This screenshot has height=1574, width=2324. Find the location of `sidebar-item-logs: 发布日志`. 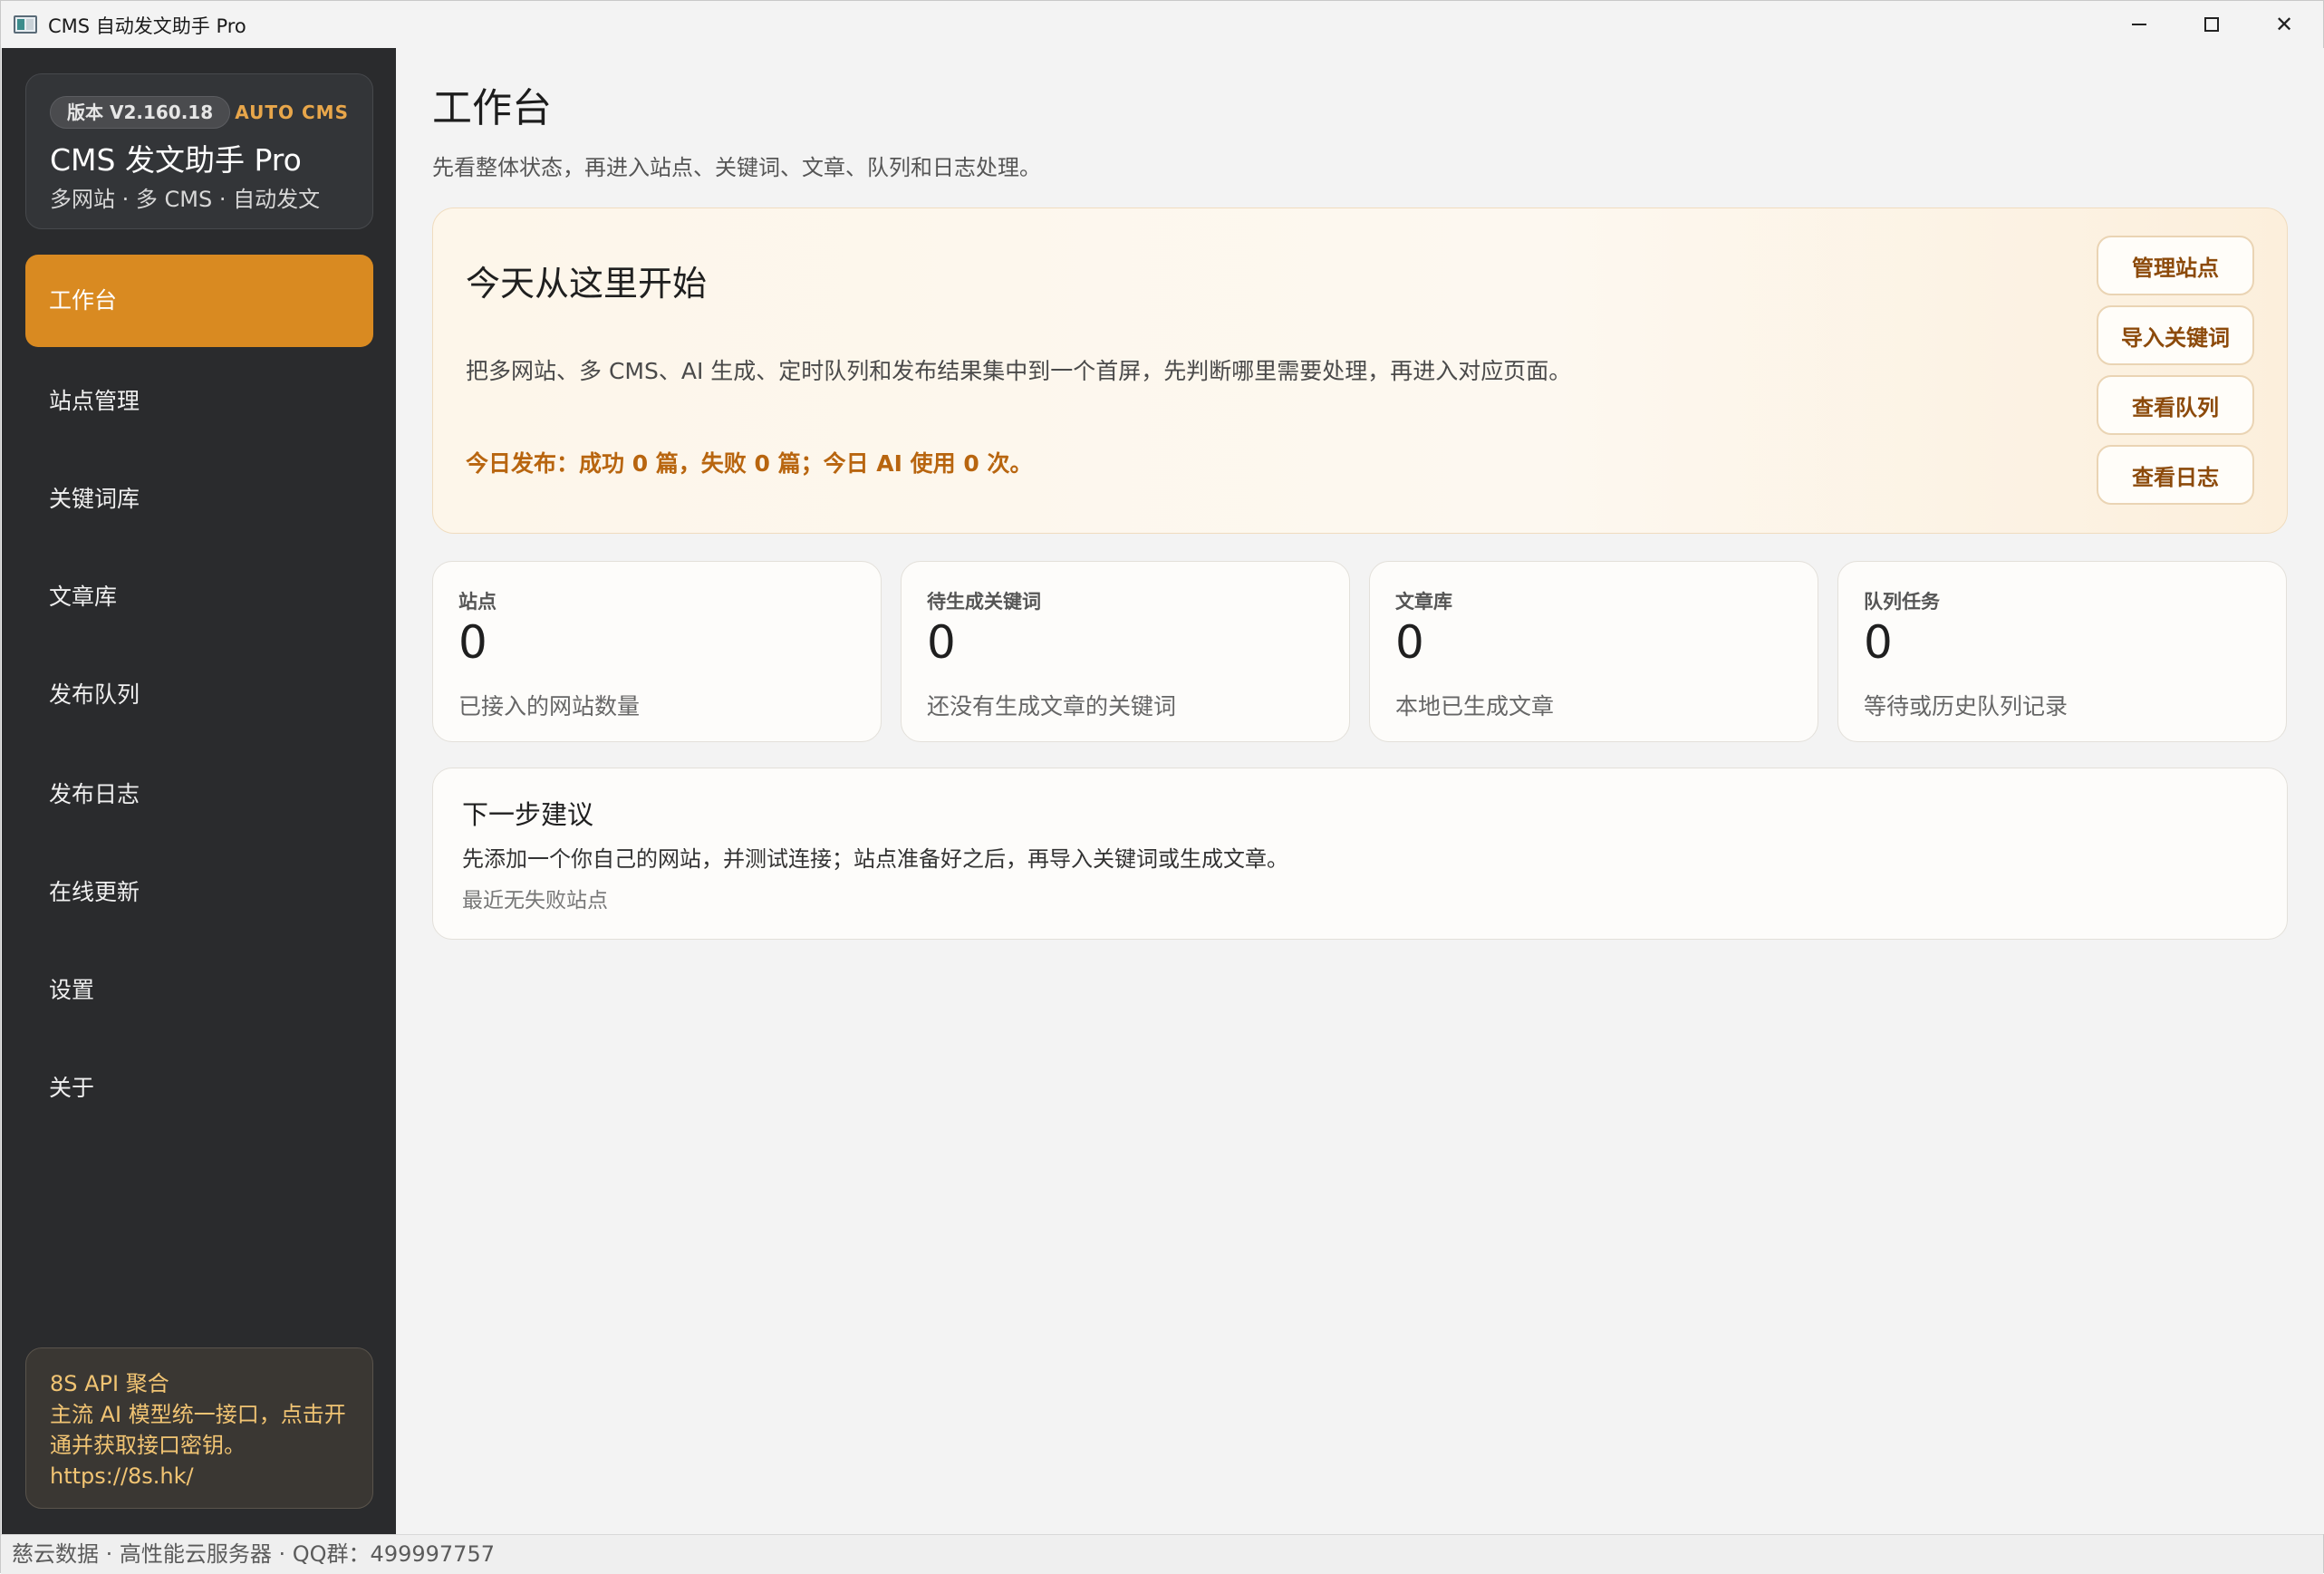

sidebar-item-logs: 发布日志 is located at coordinates (199, 794).